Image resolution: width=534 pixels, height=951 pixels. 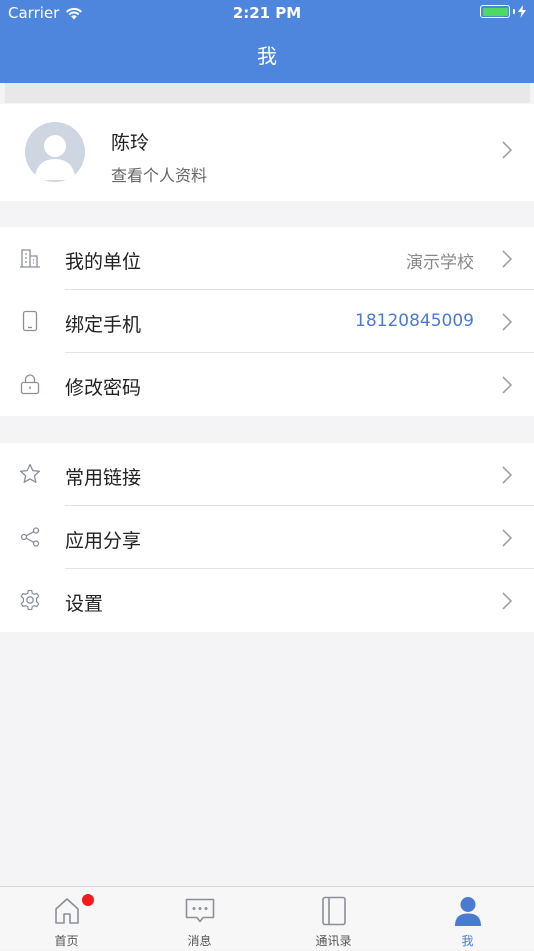 I want to click on tab-bar: 首页 消息 通讯录 我, so click(x=267, y=918).